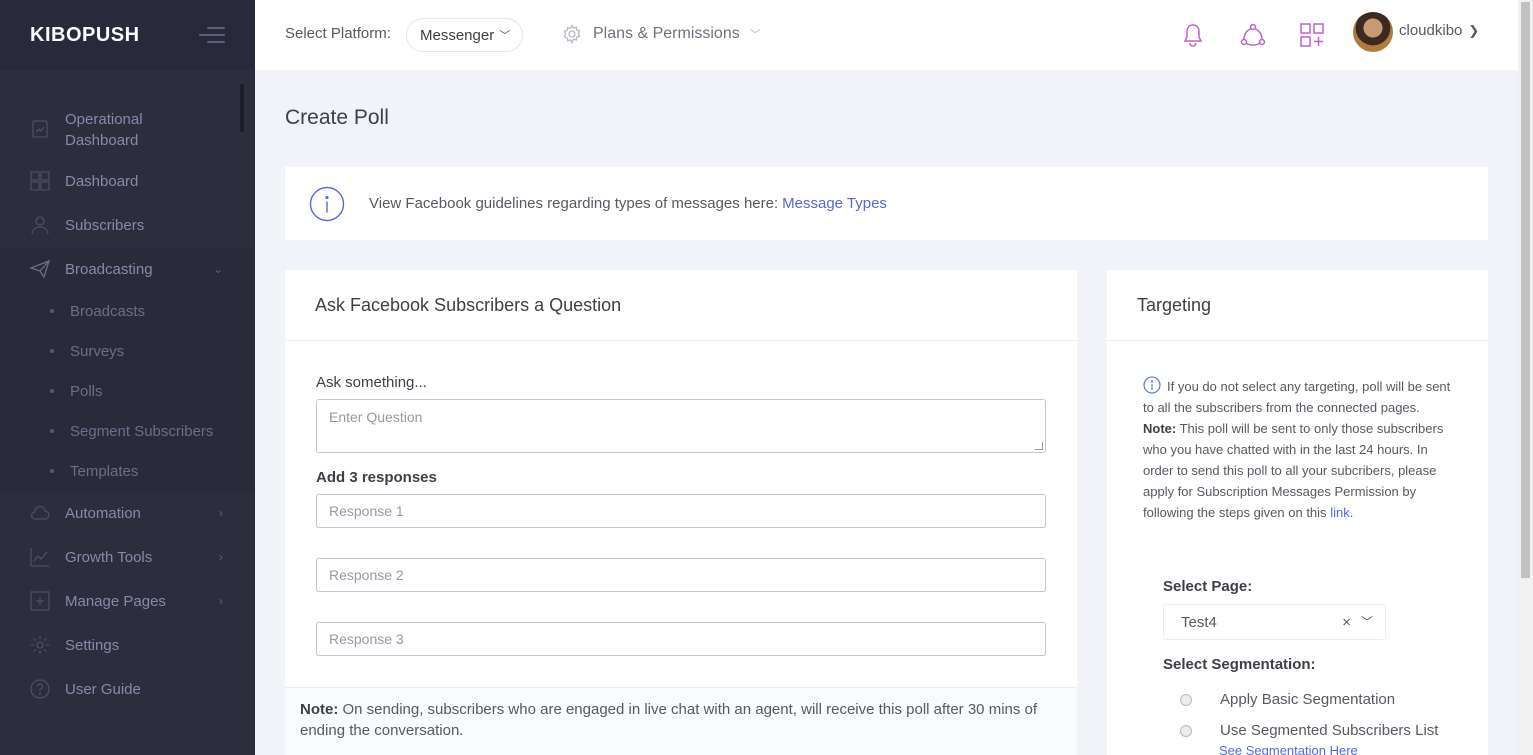 This screenshot has width=1533, height=755. I want to click on select-segmentation-label: Select Segmentation:, so click(1239, 664).